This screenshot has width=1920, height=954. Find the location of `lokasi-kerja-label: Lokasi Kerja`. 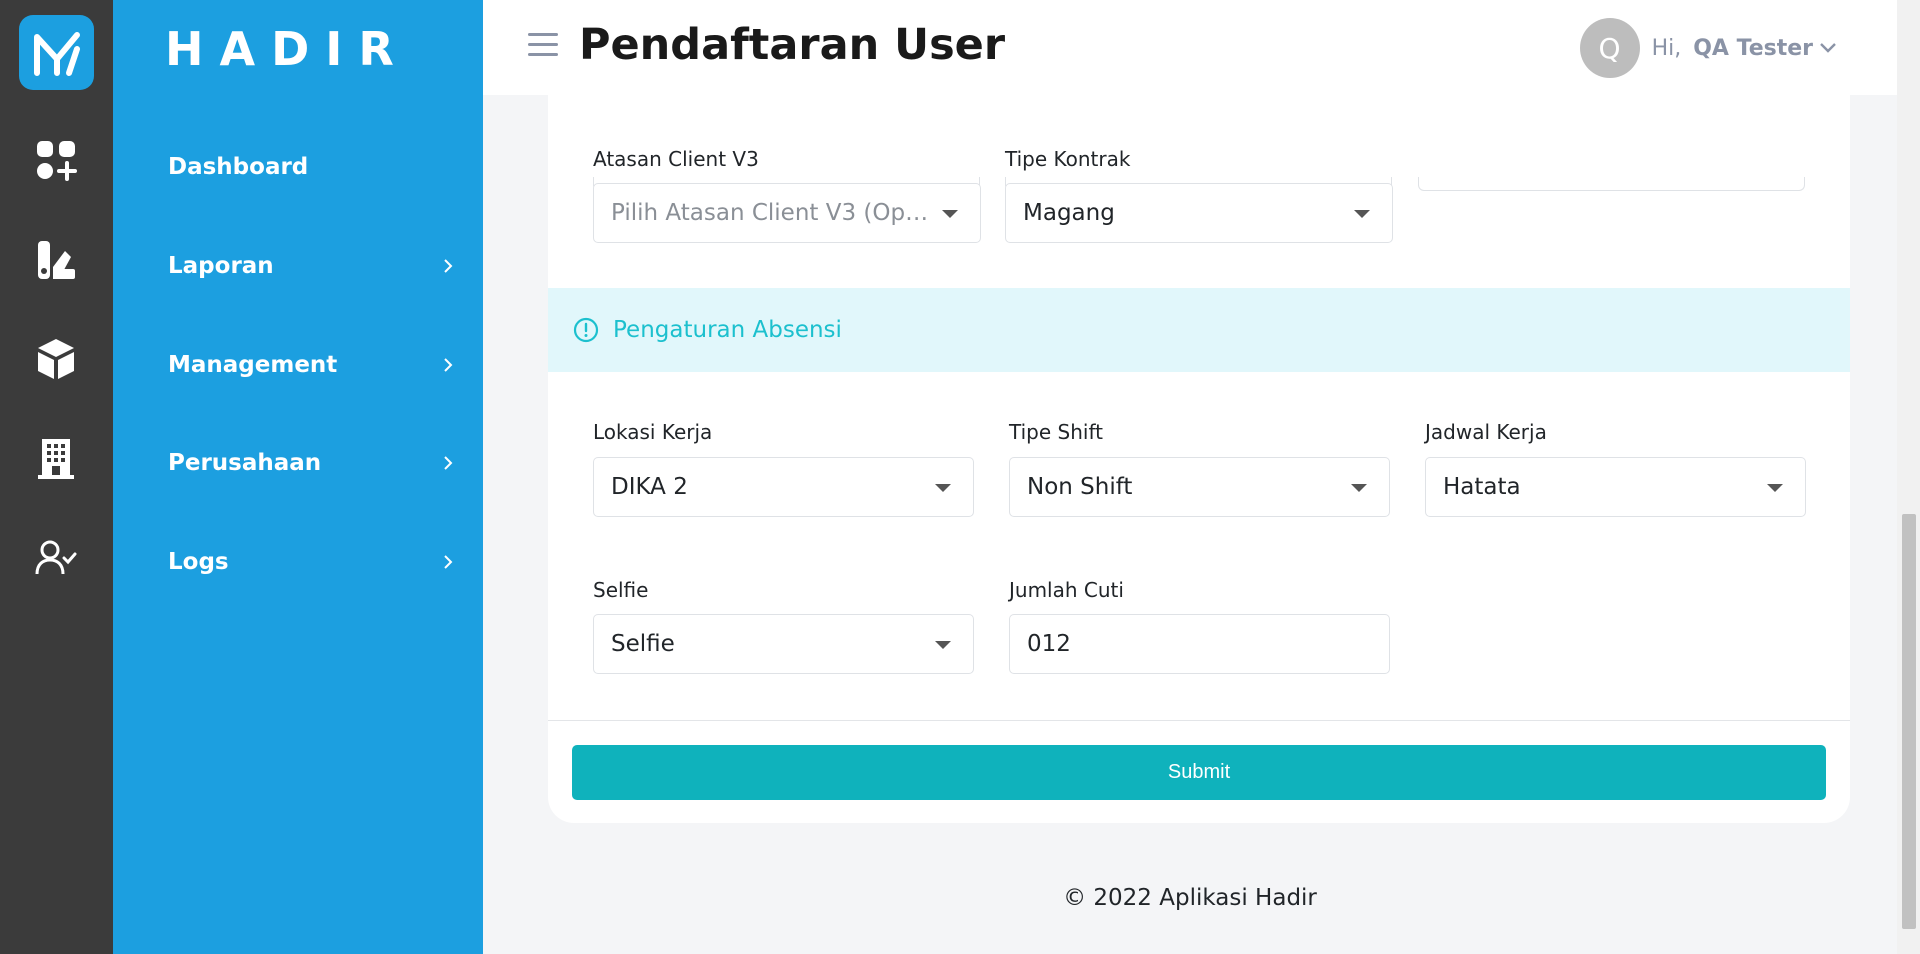

lokasi-kerja-label: Lokasi Kerja is located at coordinates (653, 432).